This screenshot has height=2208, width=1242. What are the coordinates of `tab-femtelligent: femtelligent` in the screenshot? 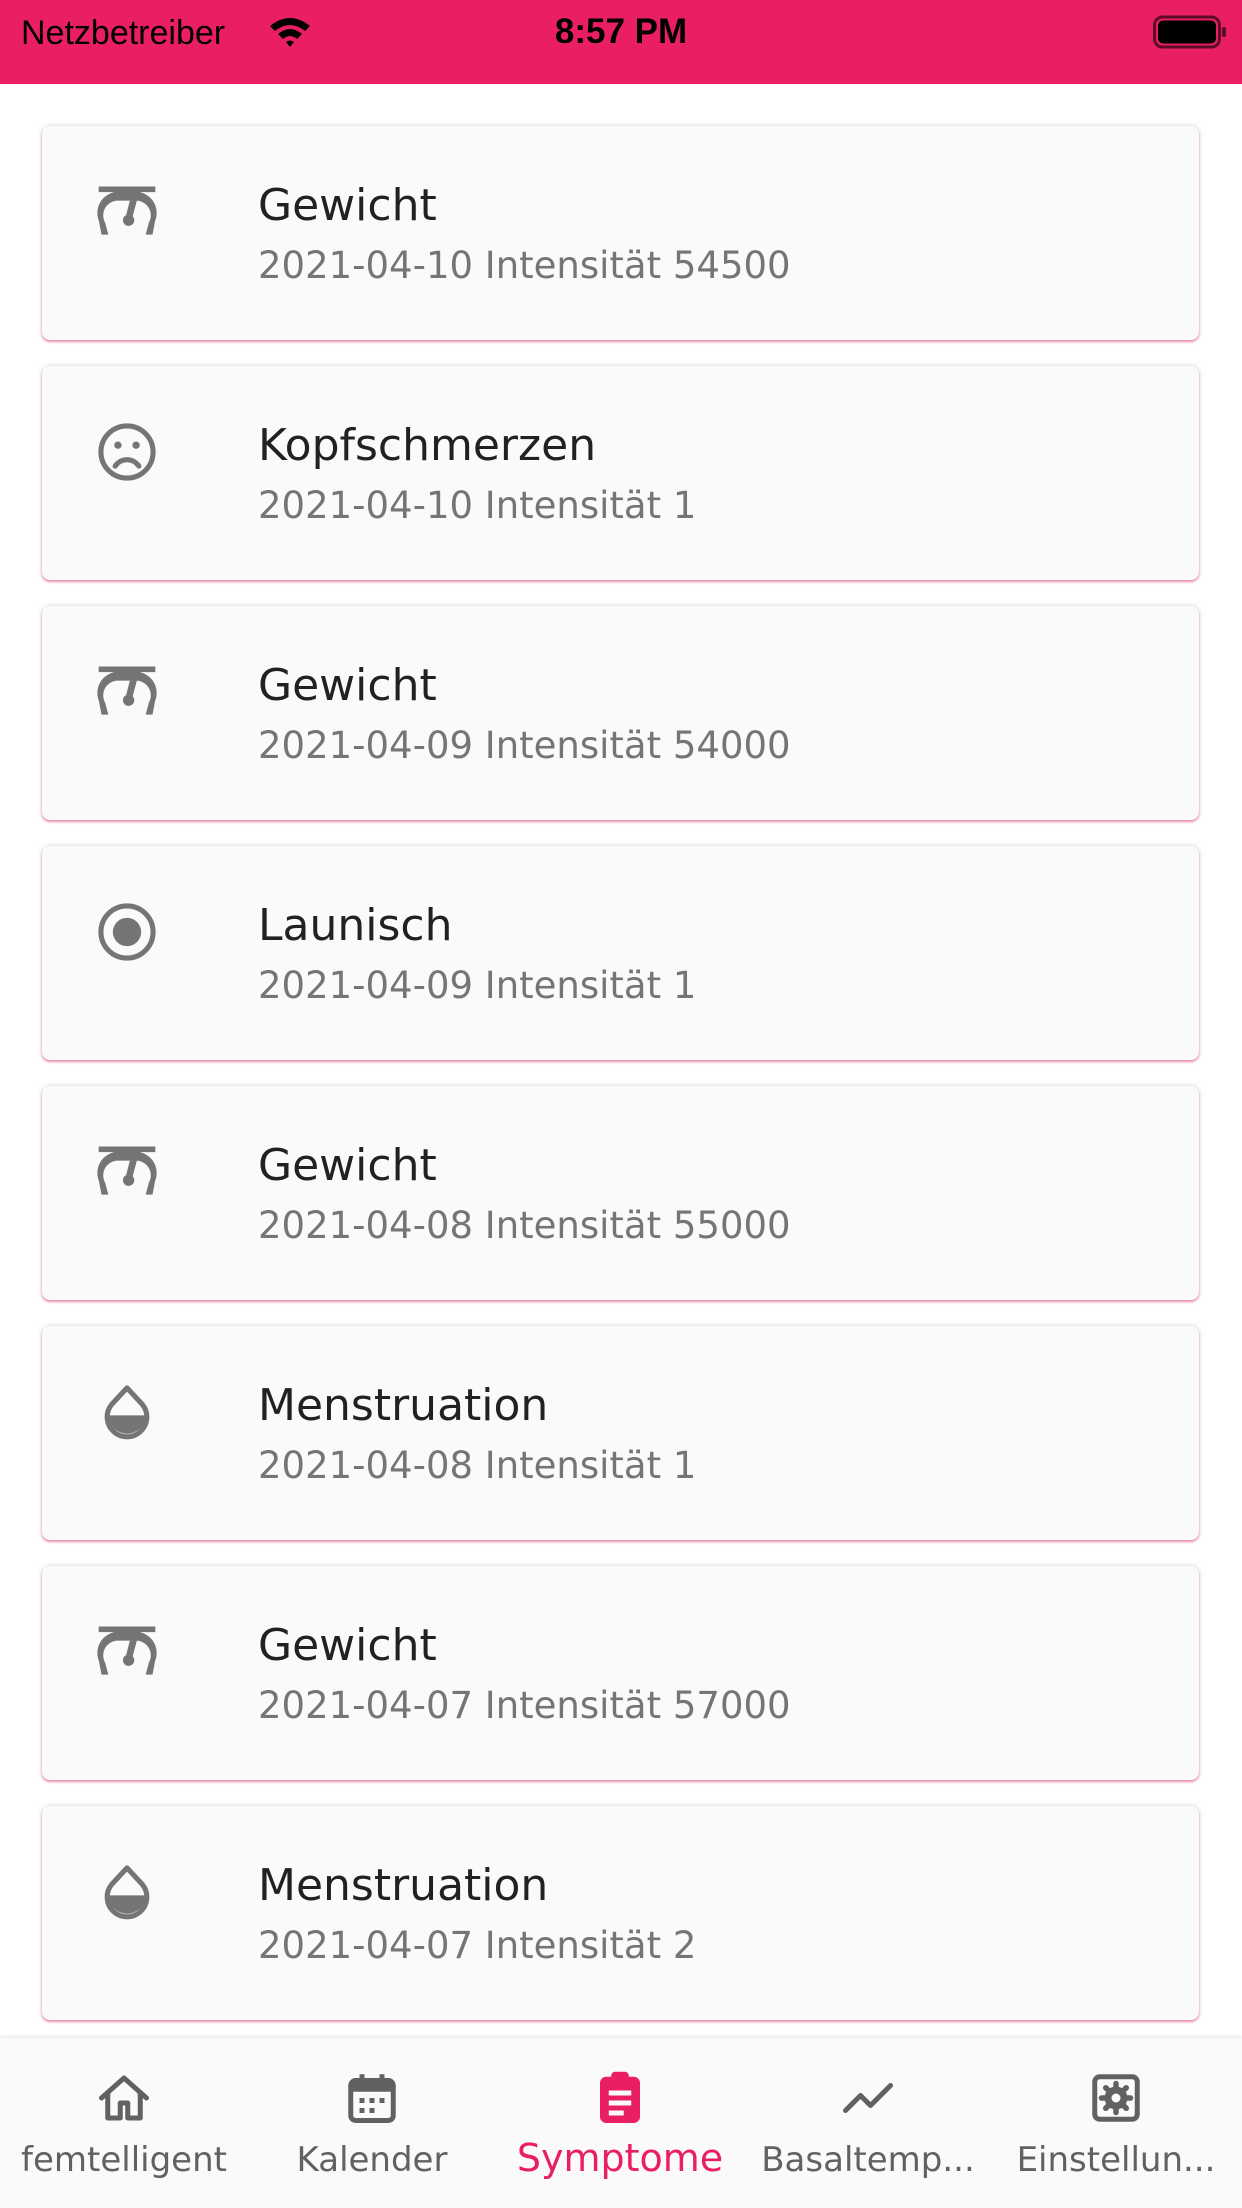 It's located at (124, 2123).